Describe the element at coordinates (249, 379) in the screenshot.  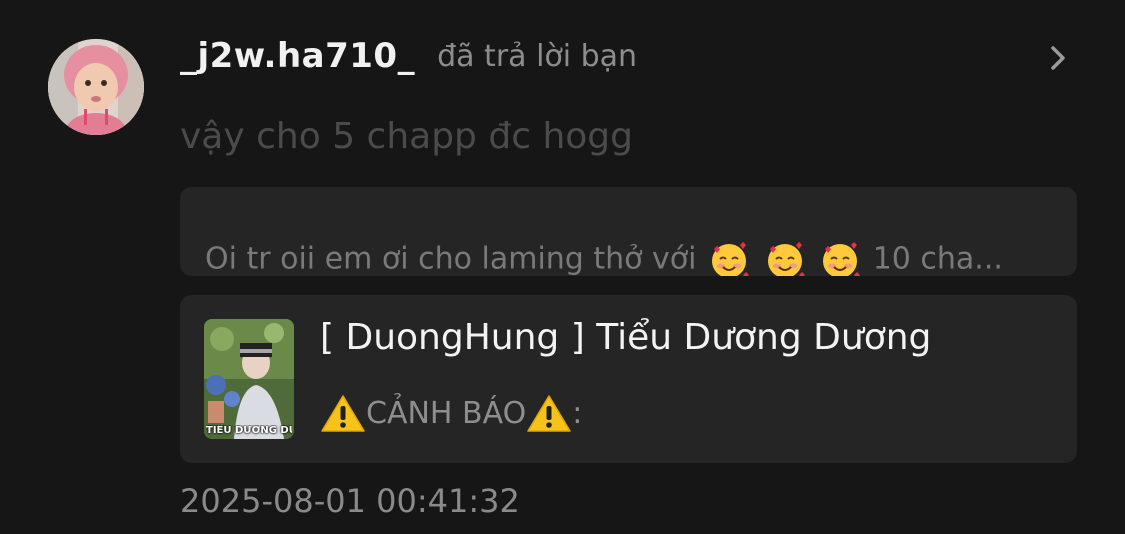
I see `story-thumbnail: TIỂU DƯƠNG DƯƠNG` at that location.